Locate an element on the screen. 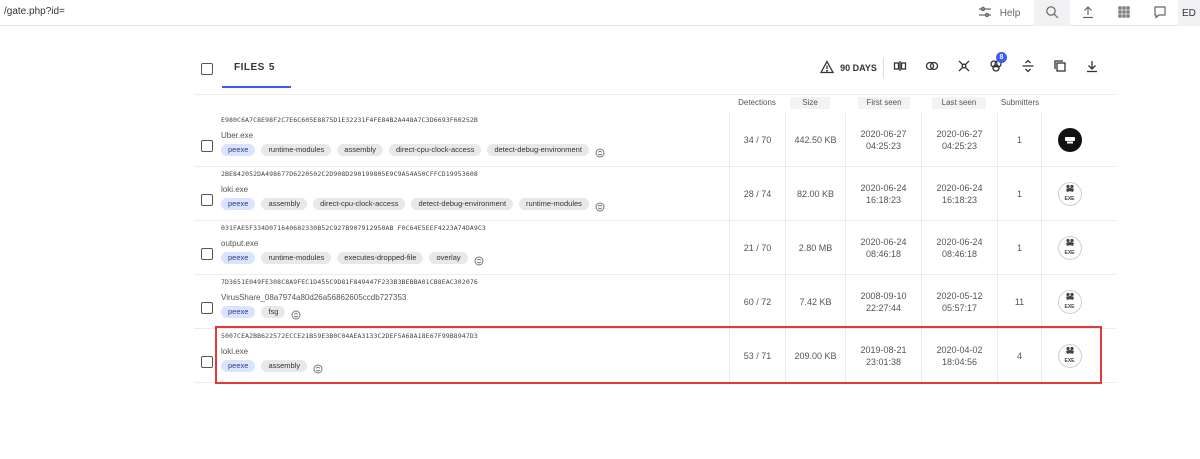  first-seen-date: 2020-06-24 is located at coordinates (883, 242).